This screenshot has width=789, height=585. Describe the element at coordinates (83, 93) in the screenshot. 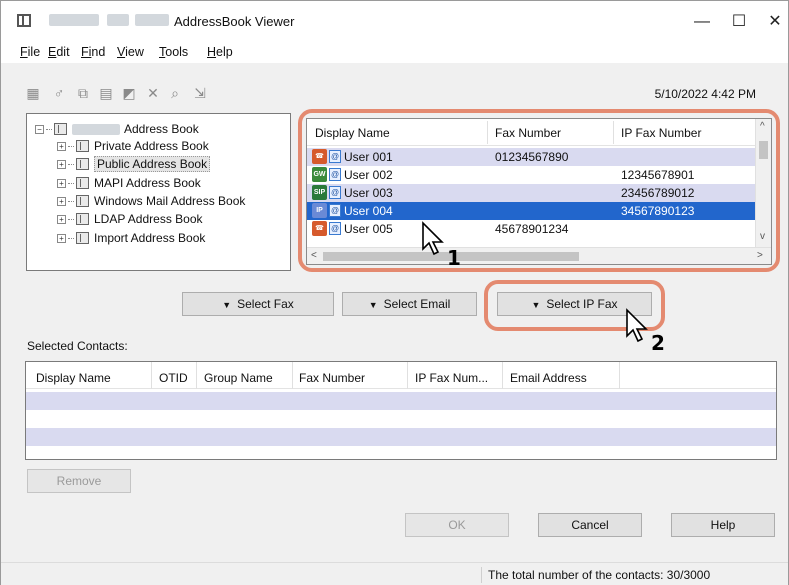

I see `copy-icon: ⧉` at that location.